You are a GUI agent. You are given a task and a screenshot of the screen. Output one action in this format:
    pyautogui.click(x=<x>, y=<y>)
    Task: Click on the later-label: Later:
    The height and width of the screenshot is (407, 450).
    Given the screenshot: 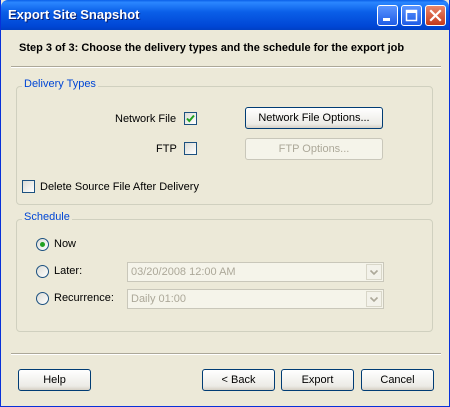 What is the action you would take?
    pyautogui.click(x=68, y=271)
    